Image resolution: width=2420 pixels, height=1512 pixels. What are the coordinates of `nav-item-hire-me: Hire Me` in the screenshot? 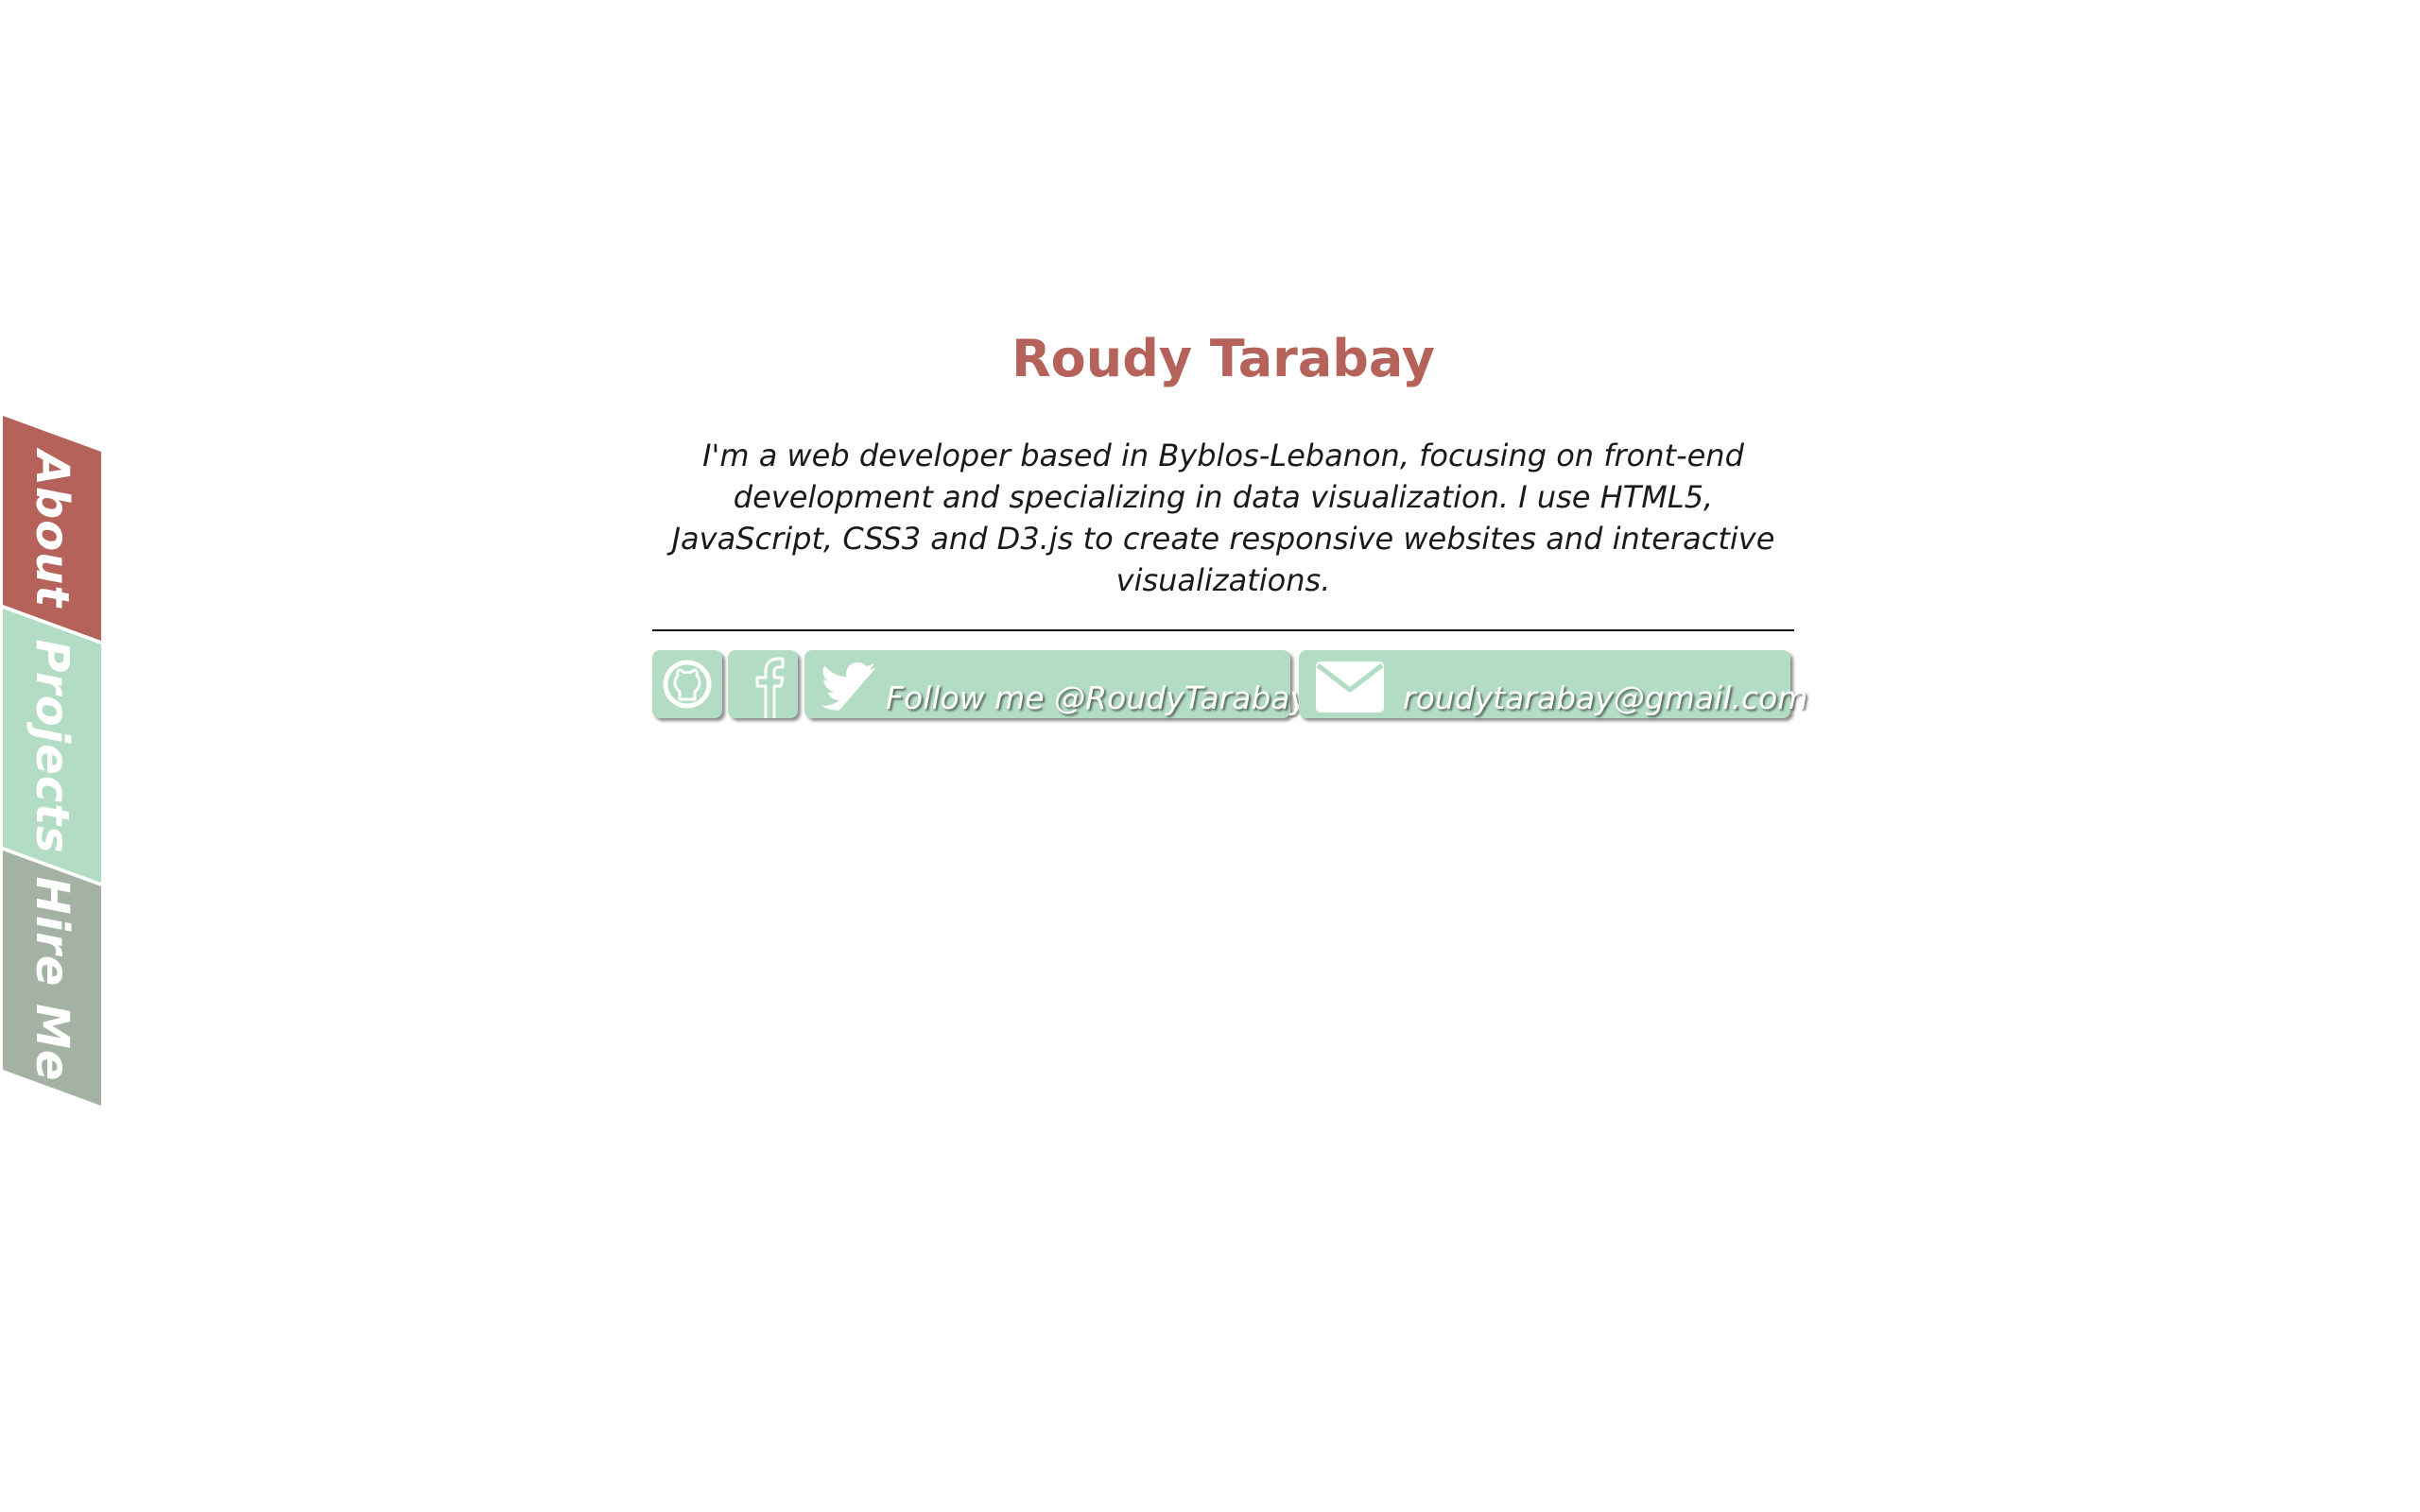 It's located at (52, 979).